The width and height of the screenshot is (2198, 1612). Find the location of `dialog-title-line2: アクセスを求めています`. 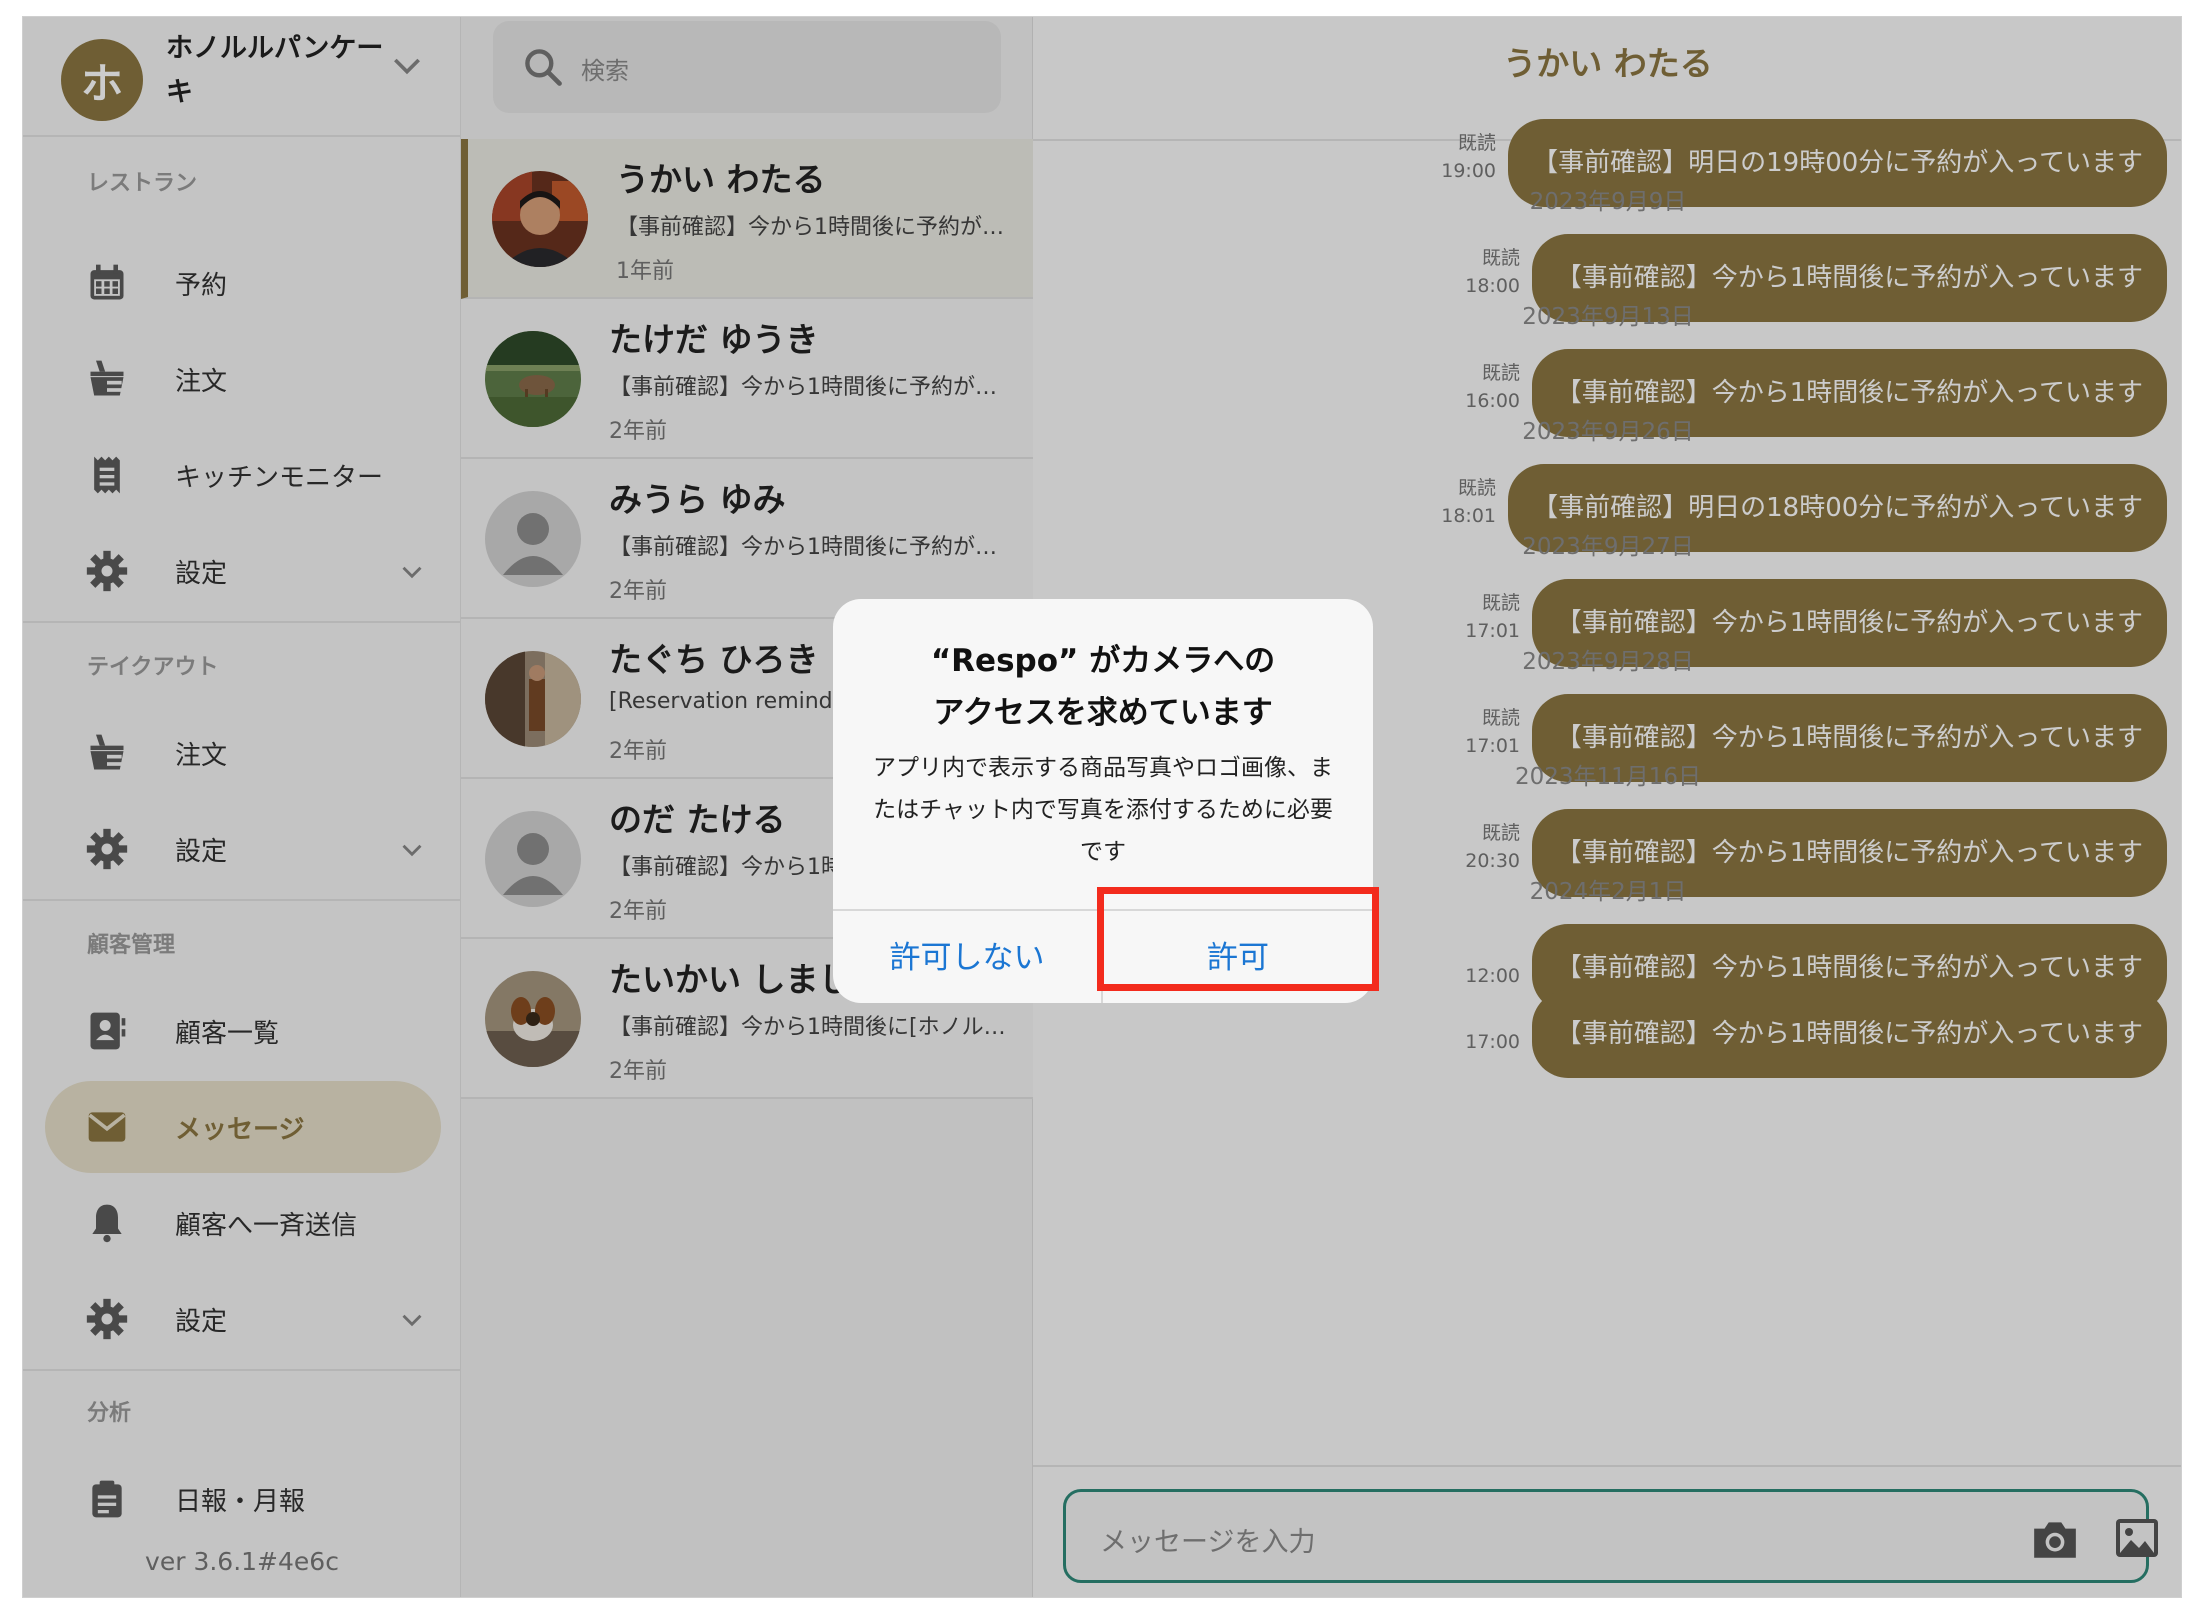

dialog-title-line2: アクセスを求めています is located at coordinates (1103, 713).